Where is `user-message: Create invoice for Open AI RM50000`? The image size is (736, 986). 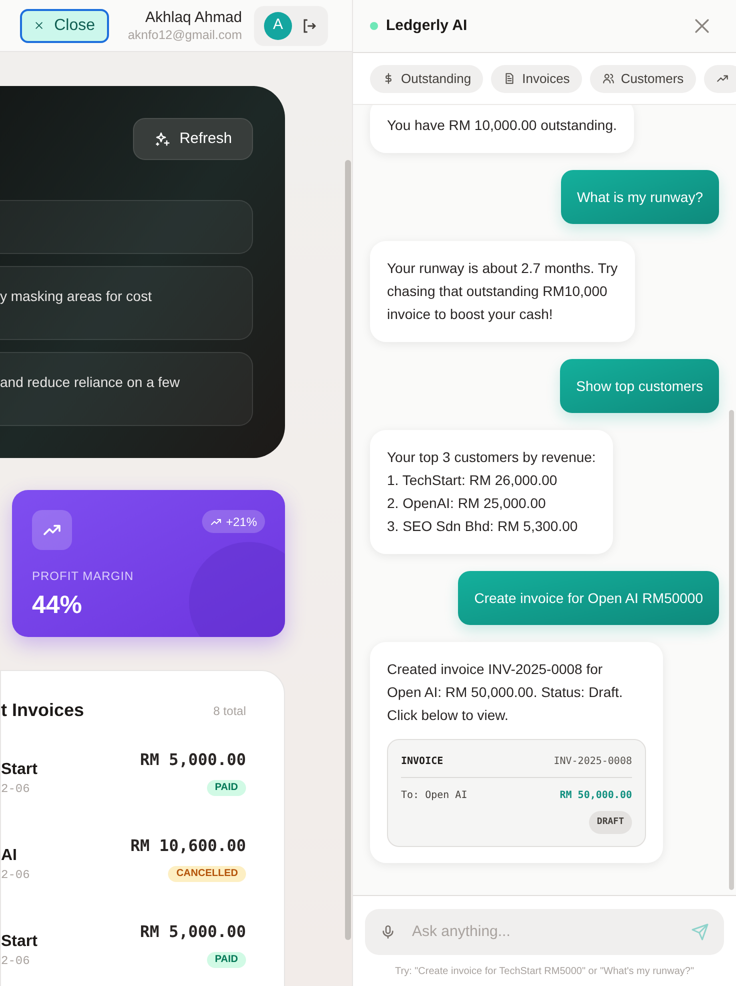
user-message: Create invoice for Open AI RM50000 is located at coordinates (588, 598).